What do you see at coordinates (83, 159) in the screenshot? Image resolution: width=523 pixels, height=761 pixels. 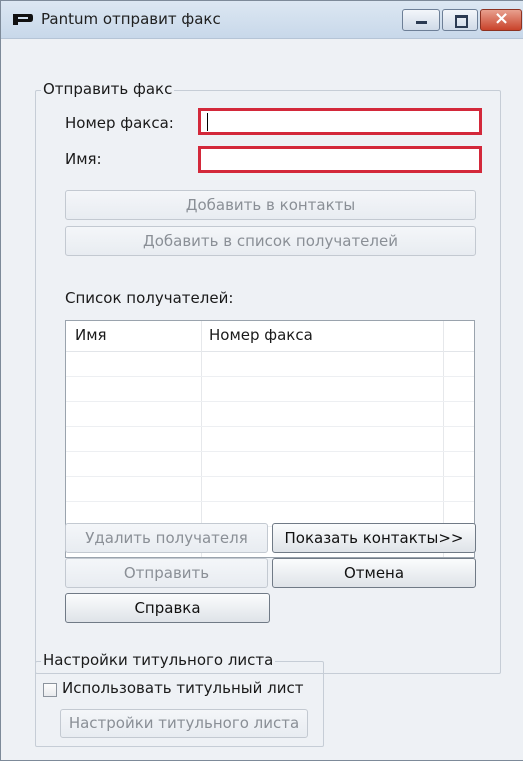 I see `name-label: Имя:` at bounding box center [83, 159].